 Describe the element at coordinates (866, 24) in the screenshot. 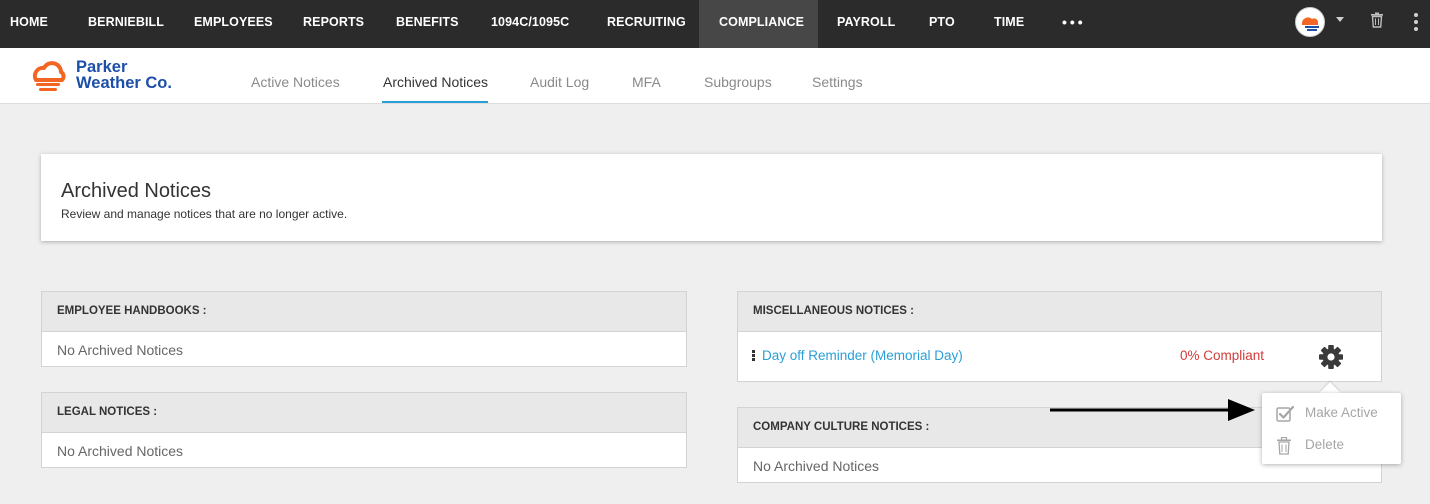

I see `nav-payroll: PAYROLL` at that location.